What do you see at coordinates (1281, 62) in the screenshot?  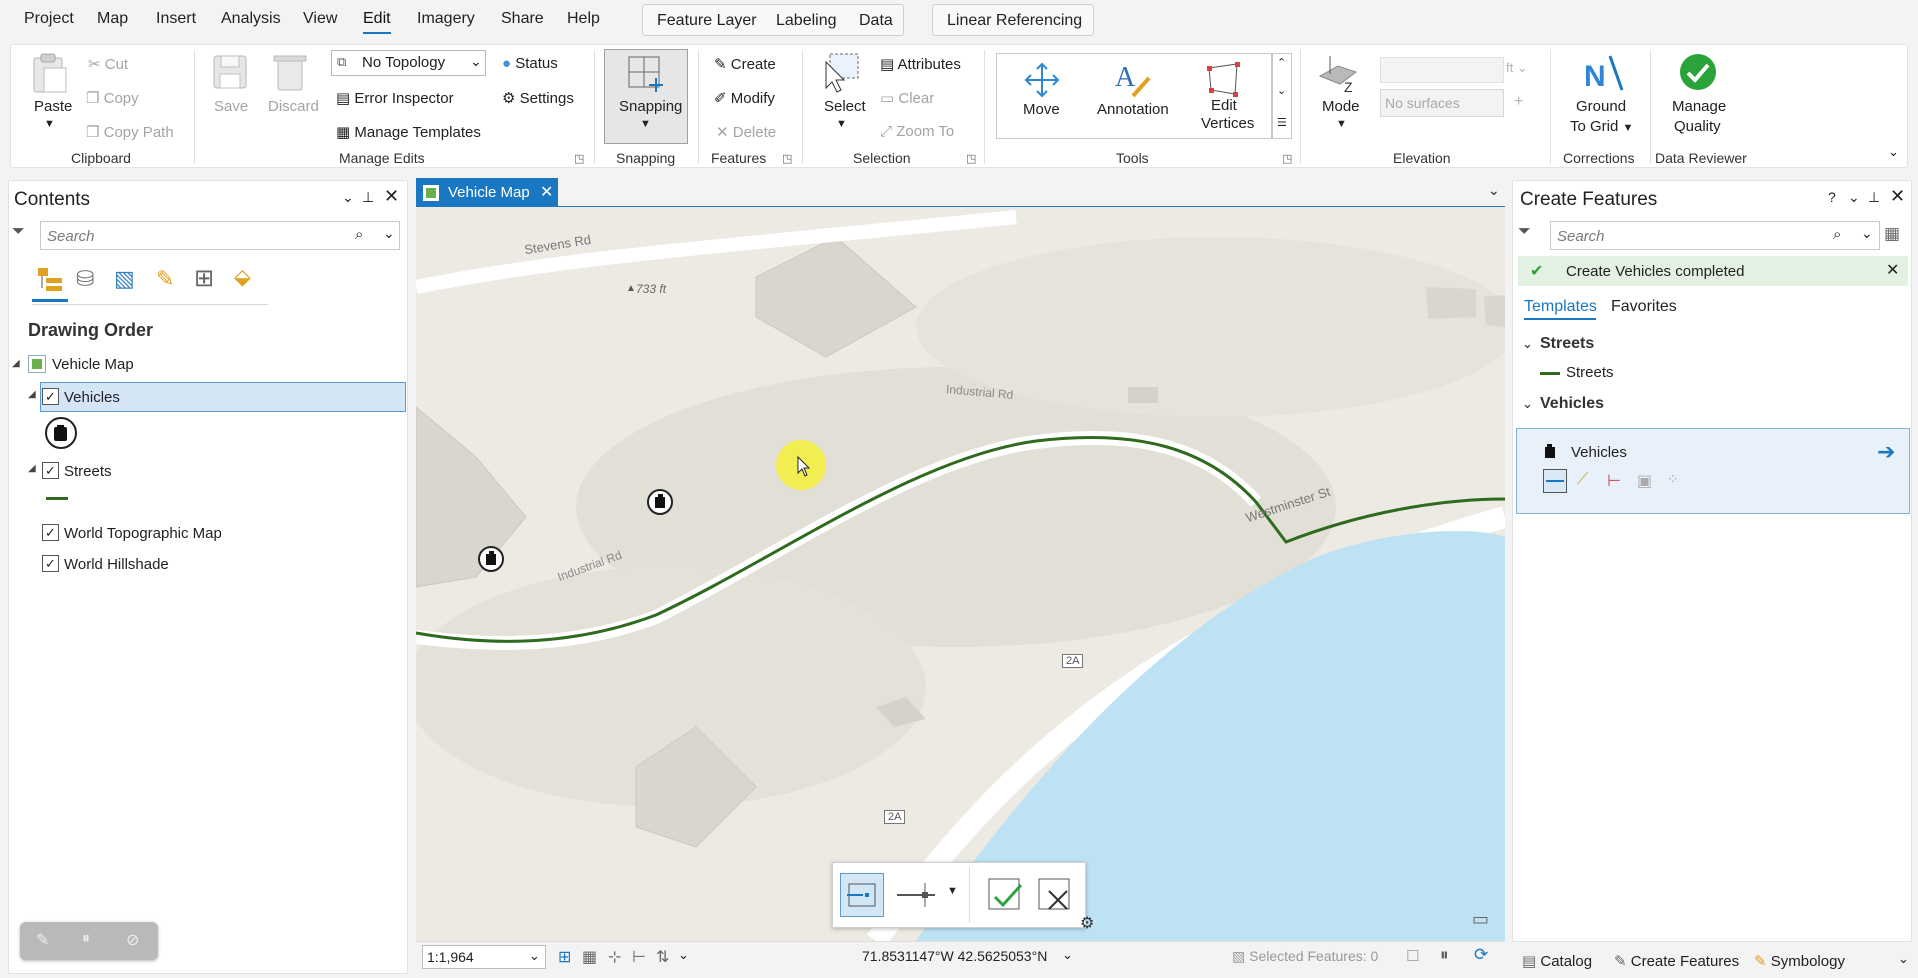 I see `chevron-up-icon: ⌃` at bounding box center [1281, 62].